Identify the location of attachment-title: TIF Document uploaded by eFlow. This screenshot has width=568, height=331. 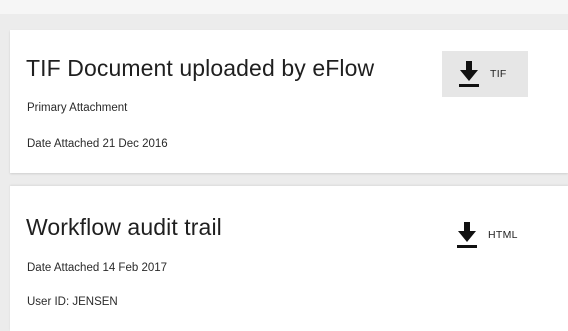
(200, 68).